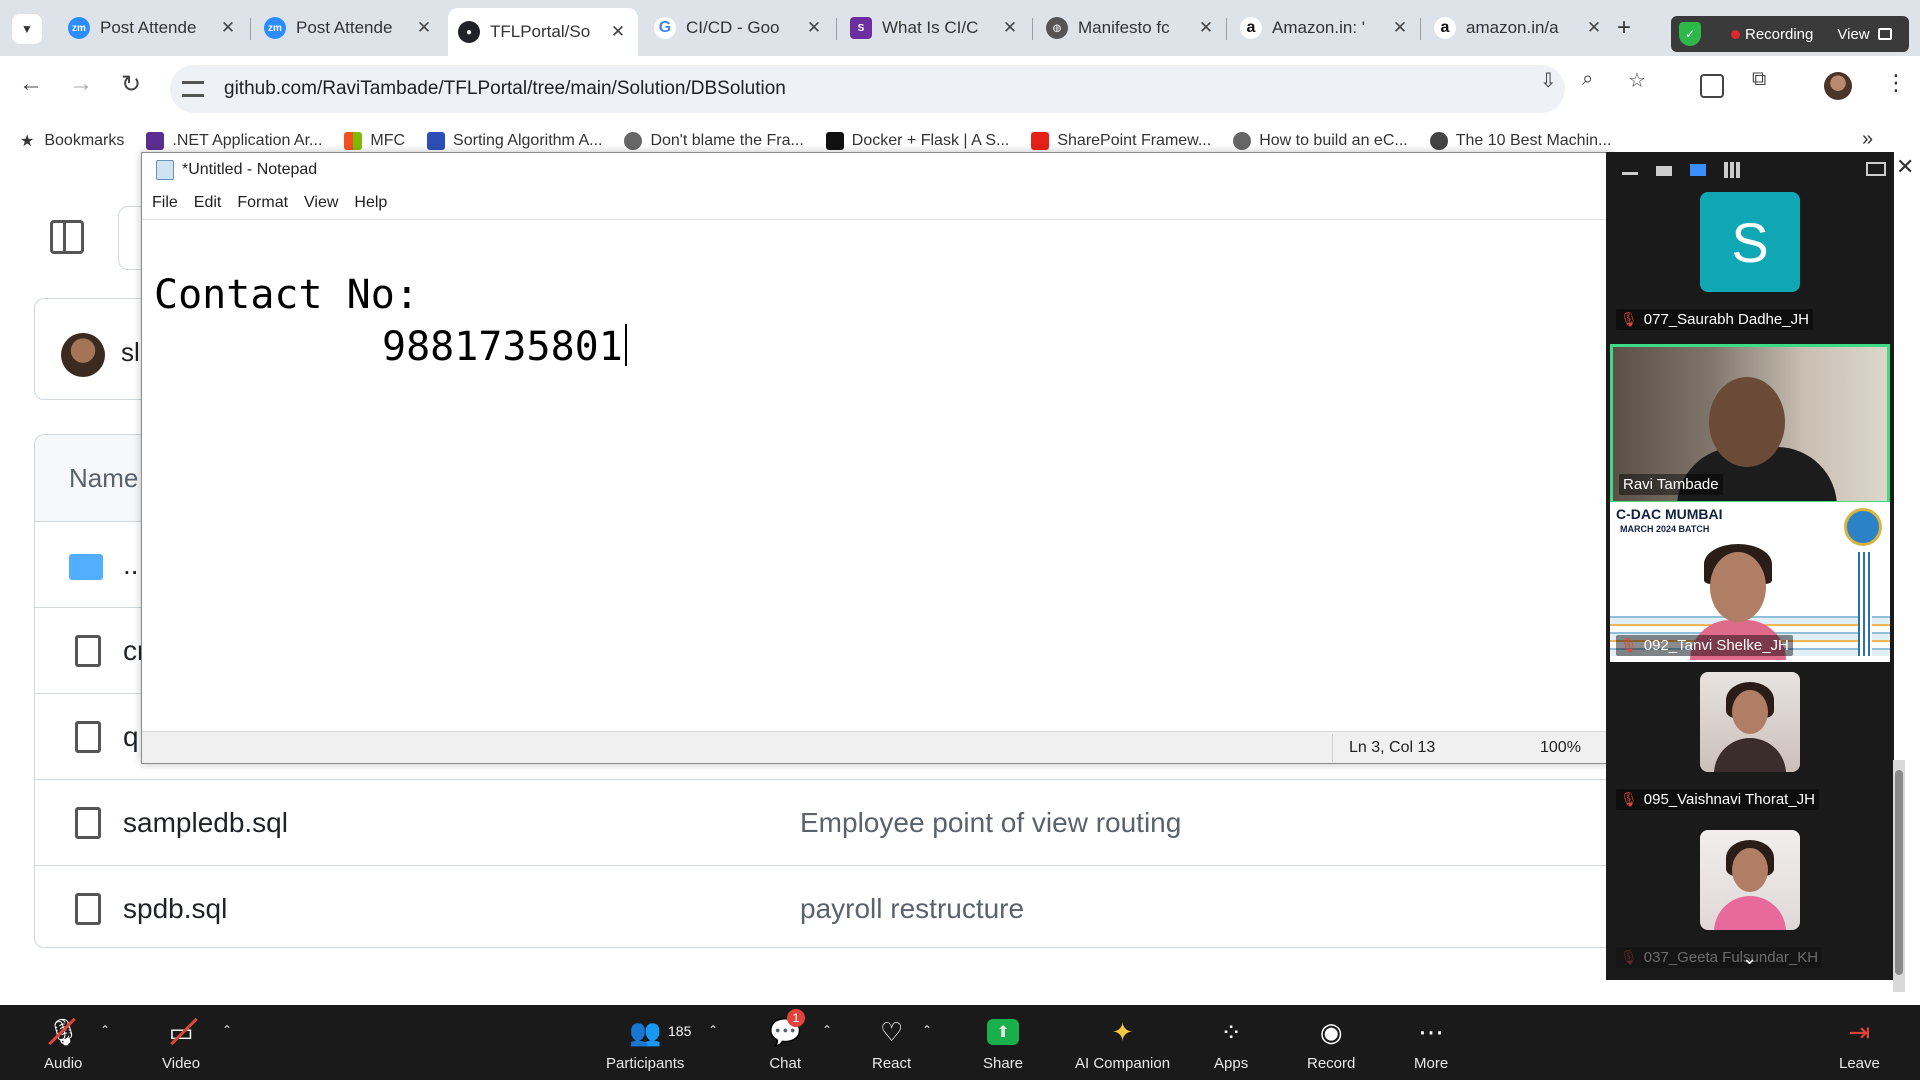  I want to click on new-tab-button: +, so click(1624, 28).